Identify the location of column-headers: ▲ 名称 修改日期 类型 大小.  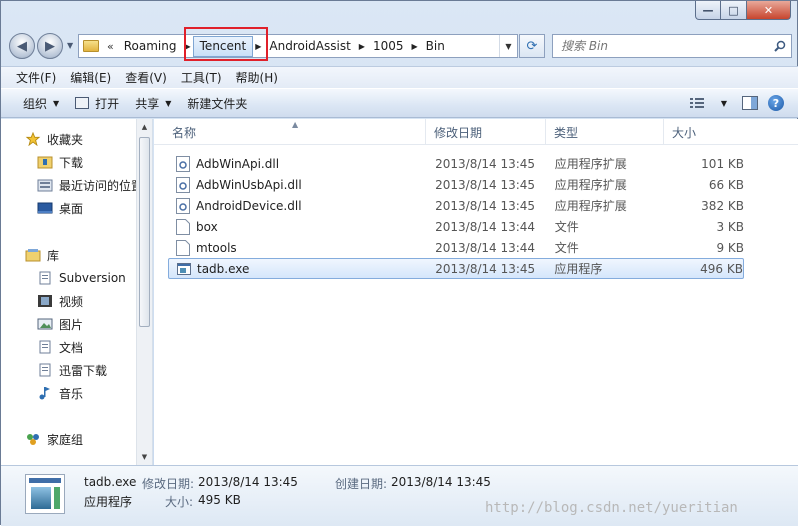
(476, 132).